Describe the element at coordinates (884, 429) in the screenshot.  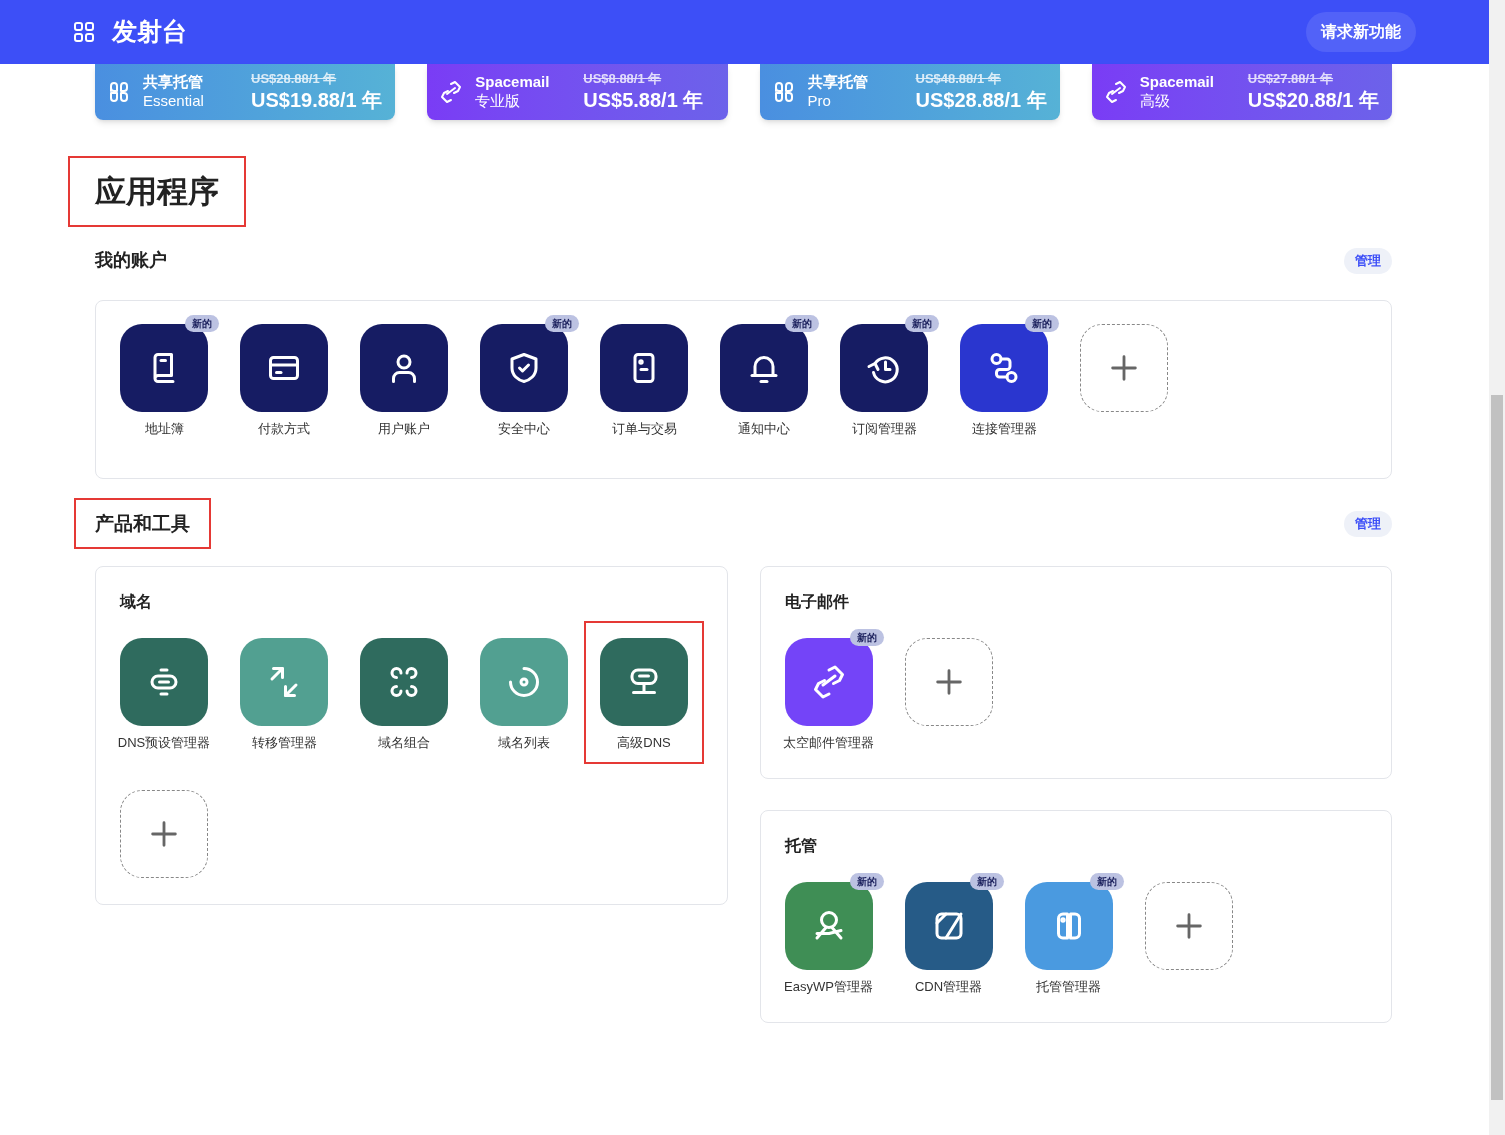
I see `app-label: 订阅管理器` at that location.